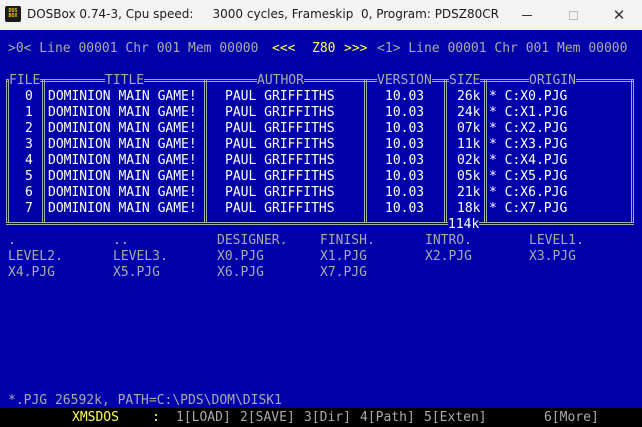 The image size is (642, 427). I want to click on dir-entry: .., so click(121, 241).